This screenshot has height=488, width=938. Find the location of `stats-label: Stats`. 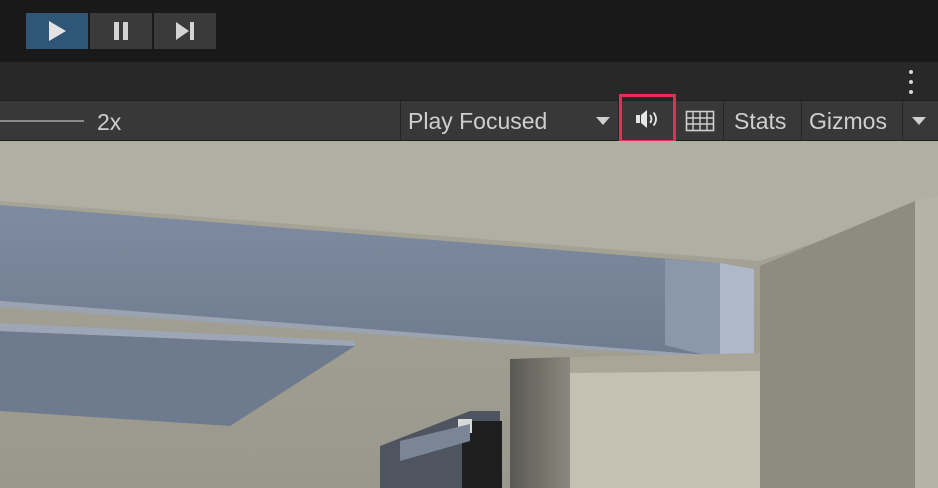

stats-label: Stats is located at coordinates (760, 121).